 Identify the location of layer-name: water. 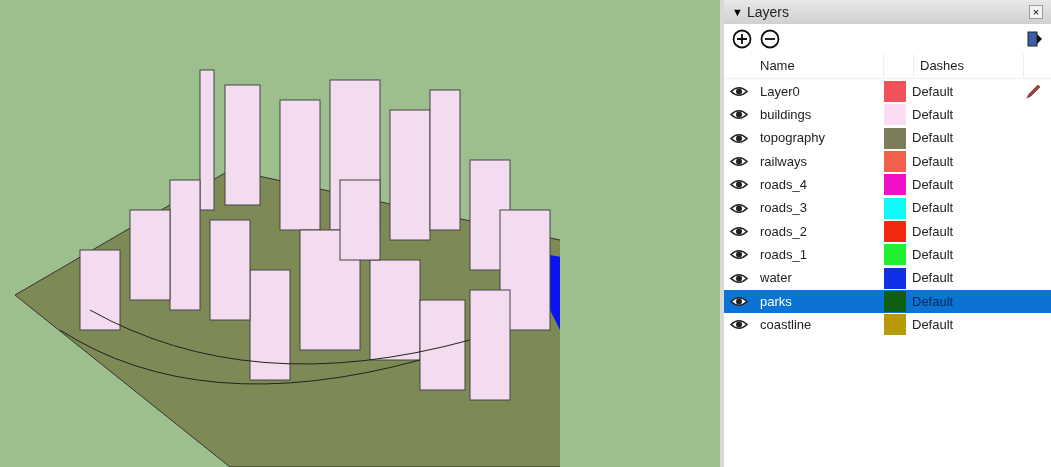
(776, 278).